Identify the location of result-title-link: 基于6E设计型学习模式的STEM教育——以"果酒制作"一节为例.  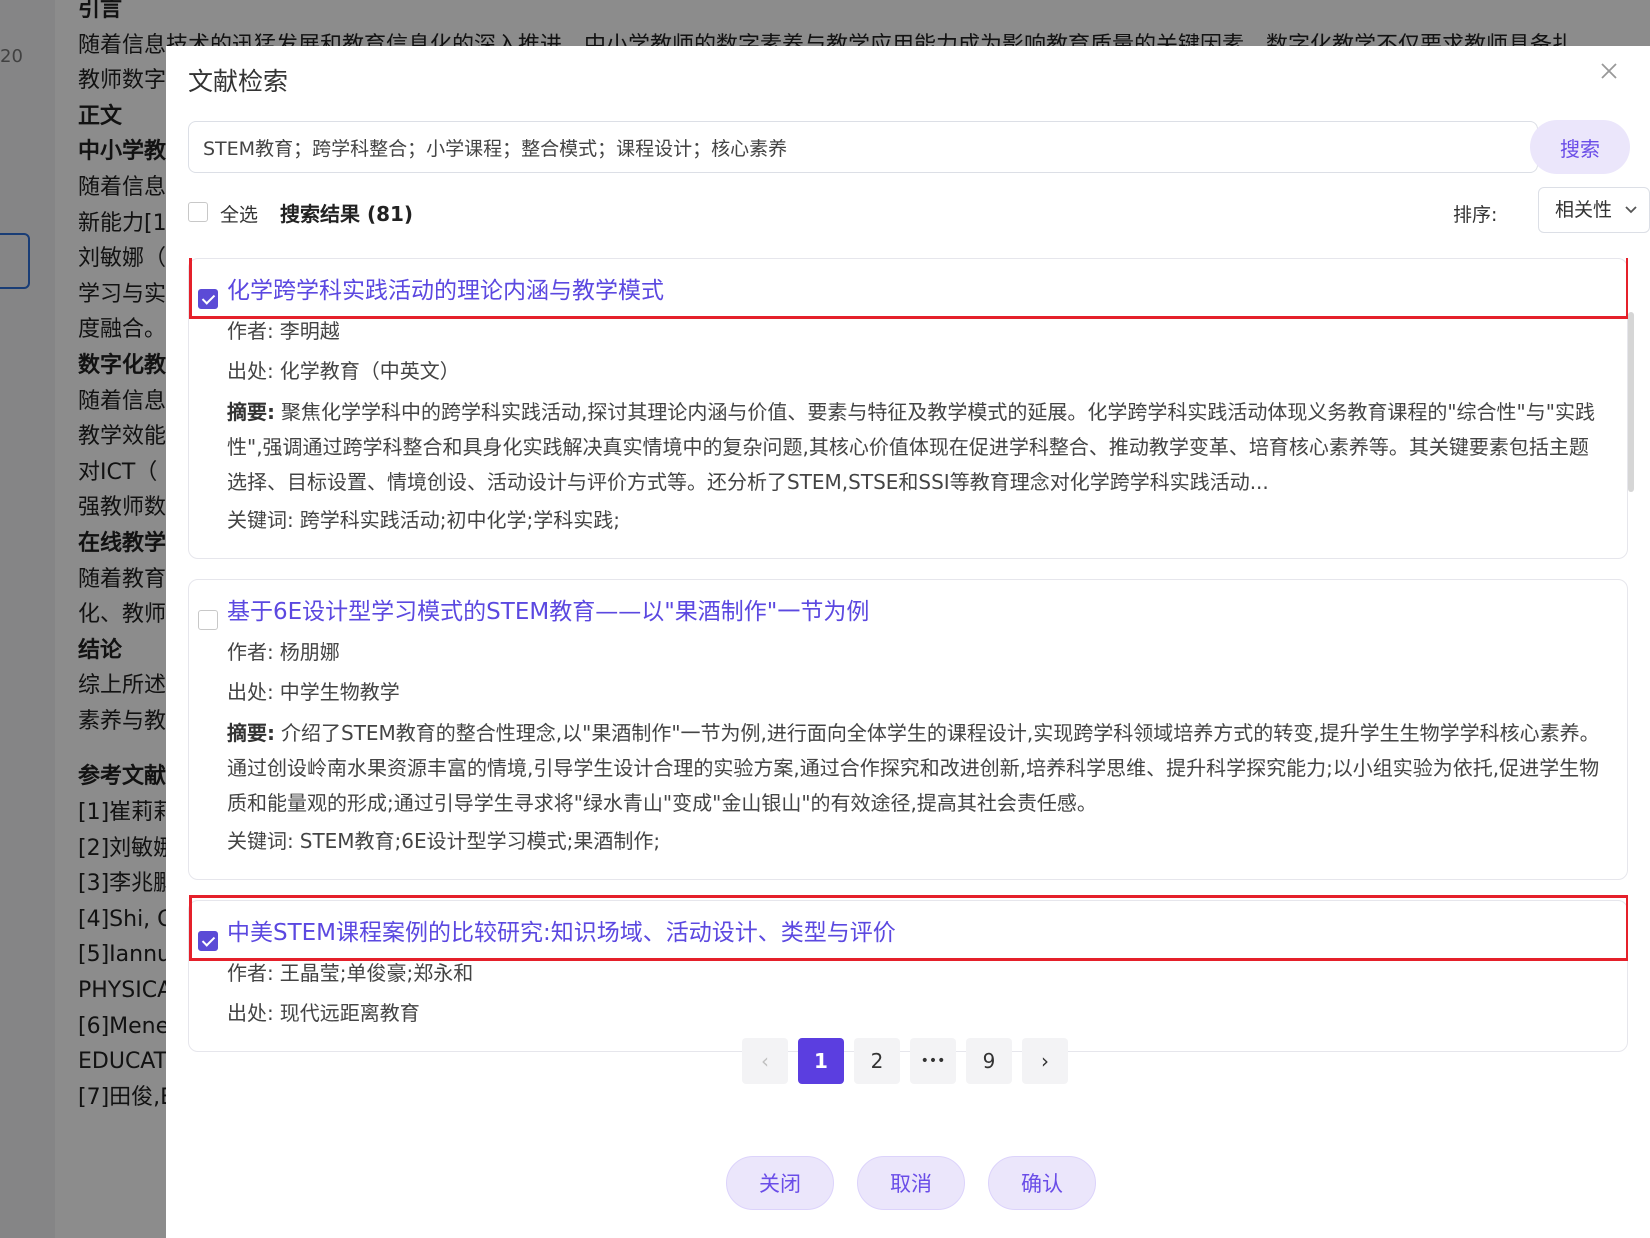
(915, 612).